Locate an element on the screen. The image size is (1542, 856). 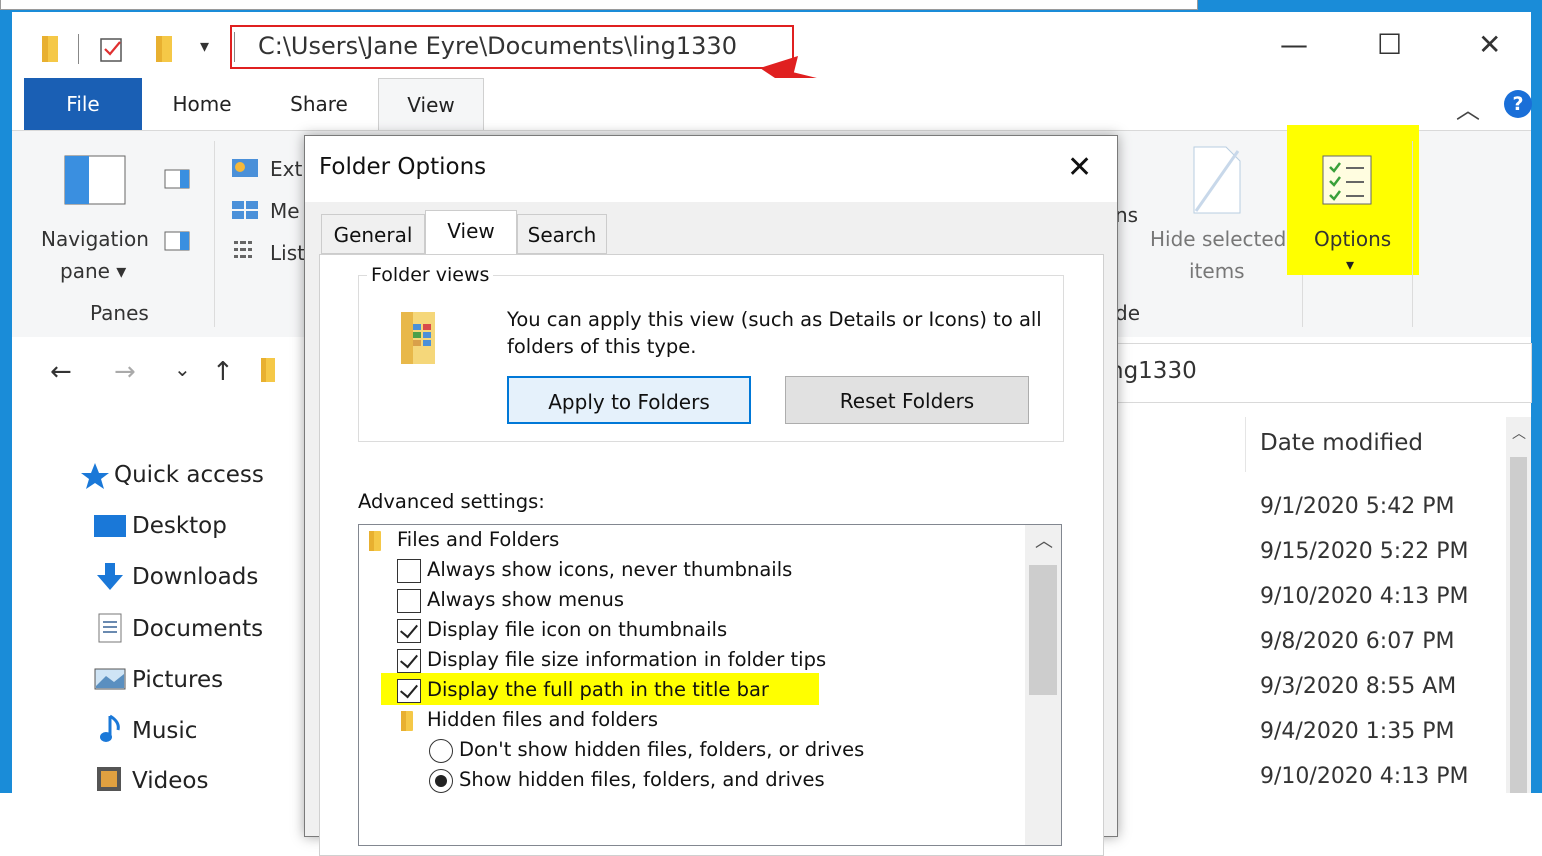
new-folder-icon is located at coordinates (164, 51).